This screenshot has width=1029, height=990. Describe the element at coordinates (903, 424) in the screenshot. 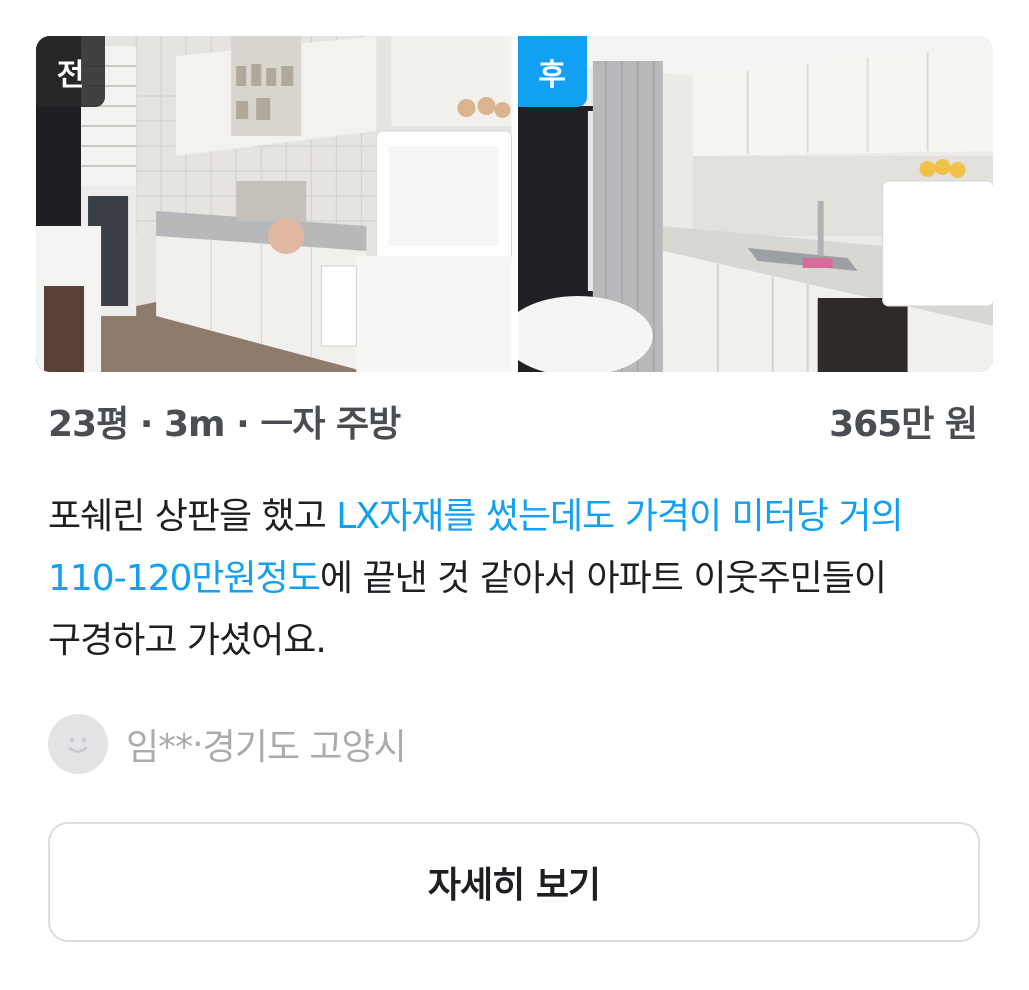

I see `price: 365만 원` at that location.